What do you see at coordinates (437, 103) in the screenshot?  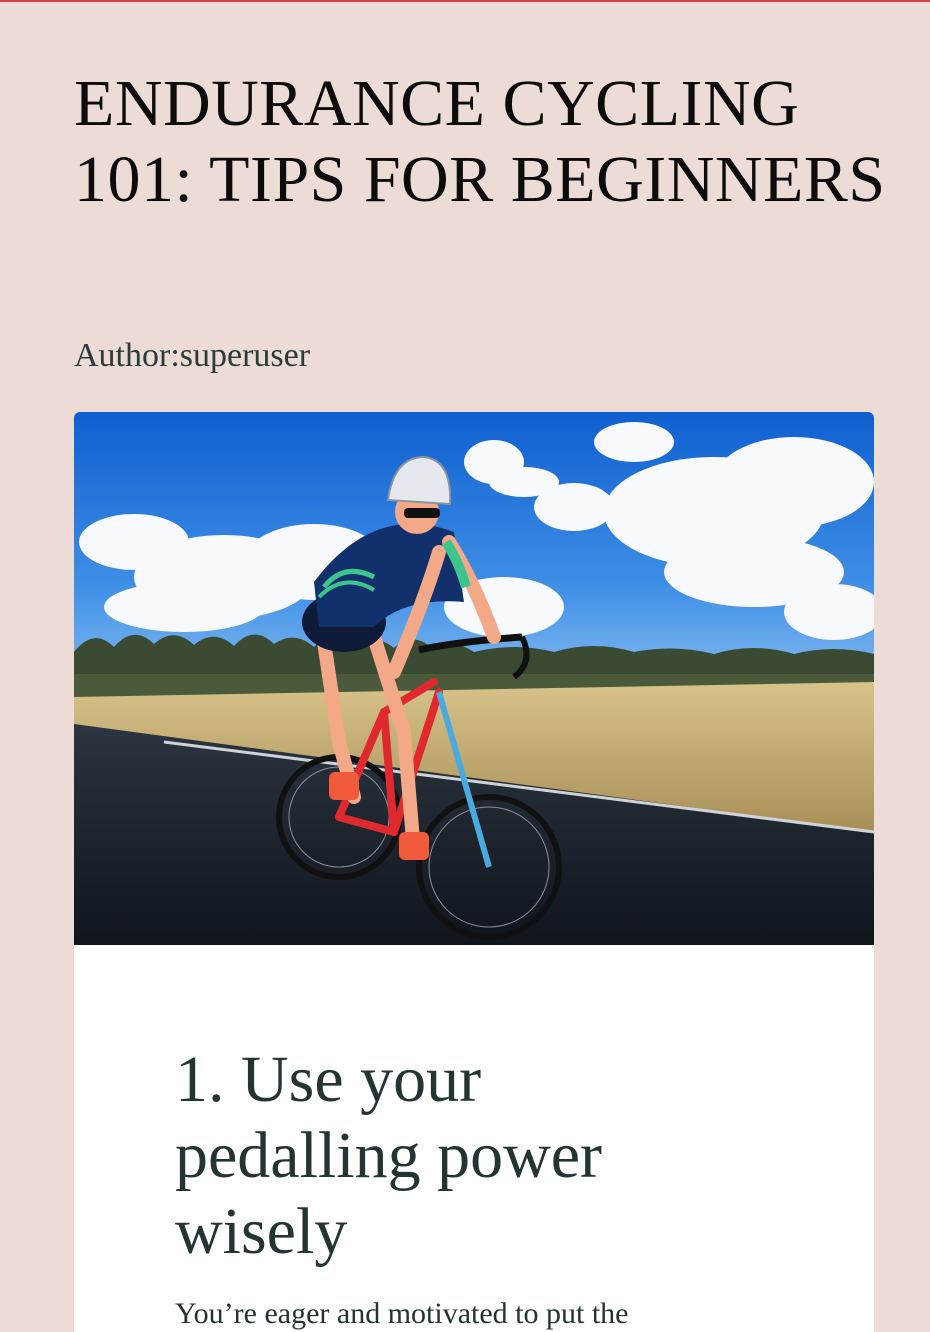 I see `page-title-line: ENDURANCE CYCLING` at bounding box center [437, 103].